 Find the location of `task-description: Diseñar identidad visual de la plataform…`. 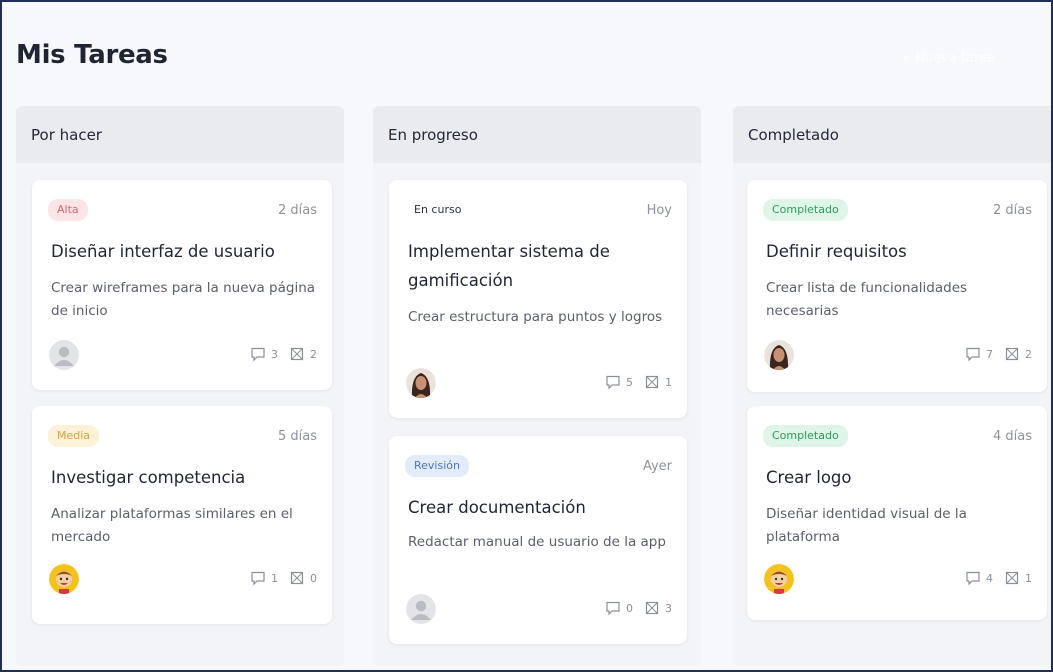

task-description: Diseñar identidad visual de la plataform… is located at coordinates (866, 525).